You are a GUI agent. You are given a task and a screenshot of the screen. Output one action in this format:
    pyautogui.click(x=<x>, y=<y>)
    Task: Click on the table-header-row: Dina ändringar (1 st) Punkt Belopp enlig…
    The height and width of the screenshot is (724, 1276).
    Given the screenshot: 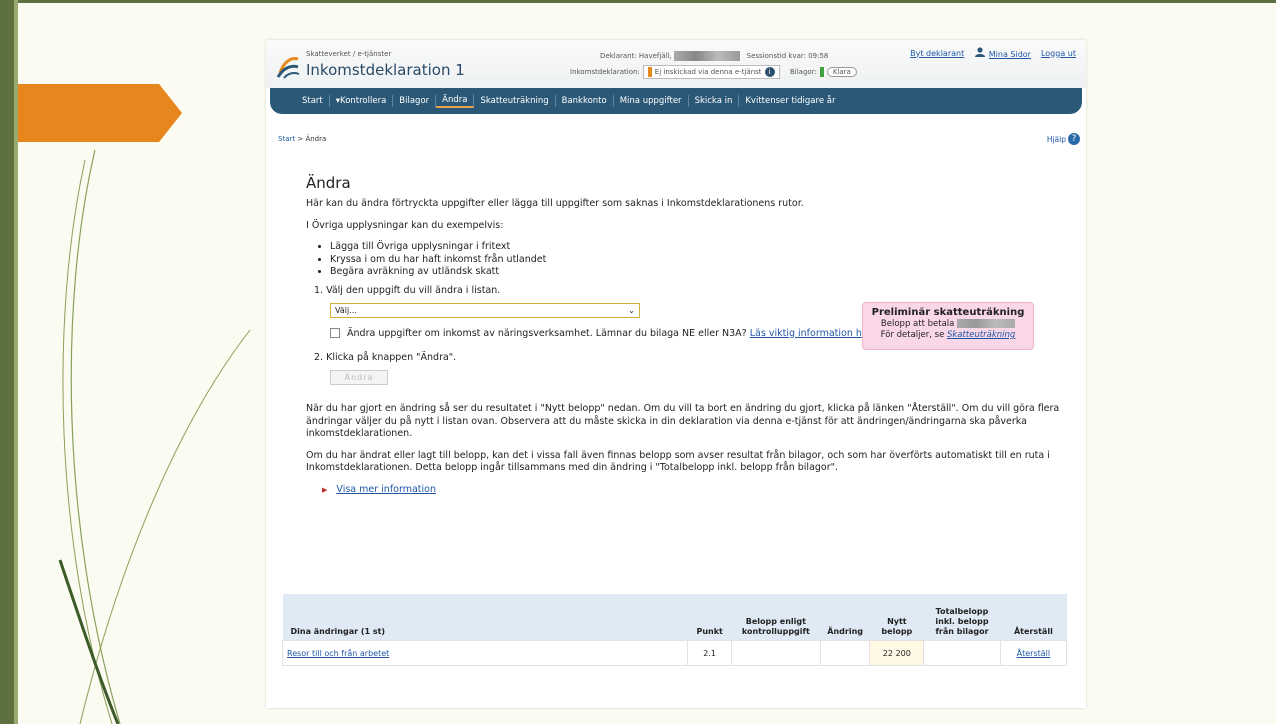 What is the action you would take?
    pyautogui.click(x=674, y=617)
    